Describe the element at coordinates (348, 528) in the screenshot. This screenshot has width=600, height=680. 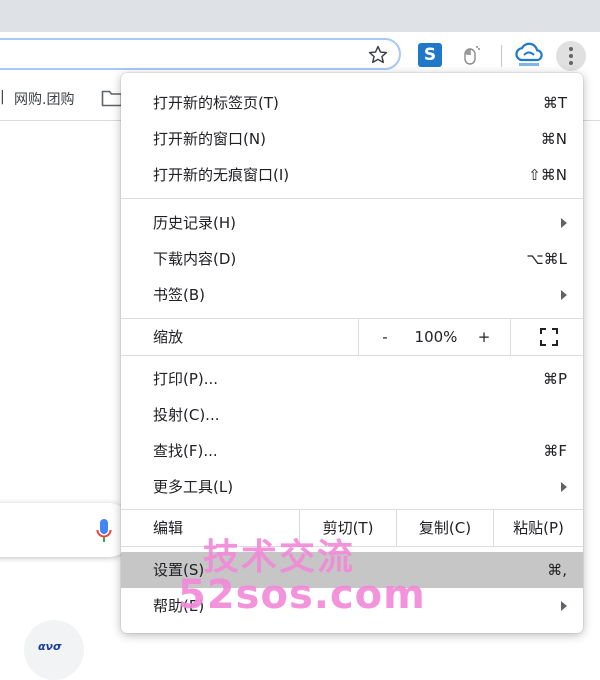
I see `cut-button: 剪切(T)` at that location.